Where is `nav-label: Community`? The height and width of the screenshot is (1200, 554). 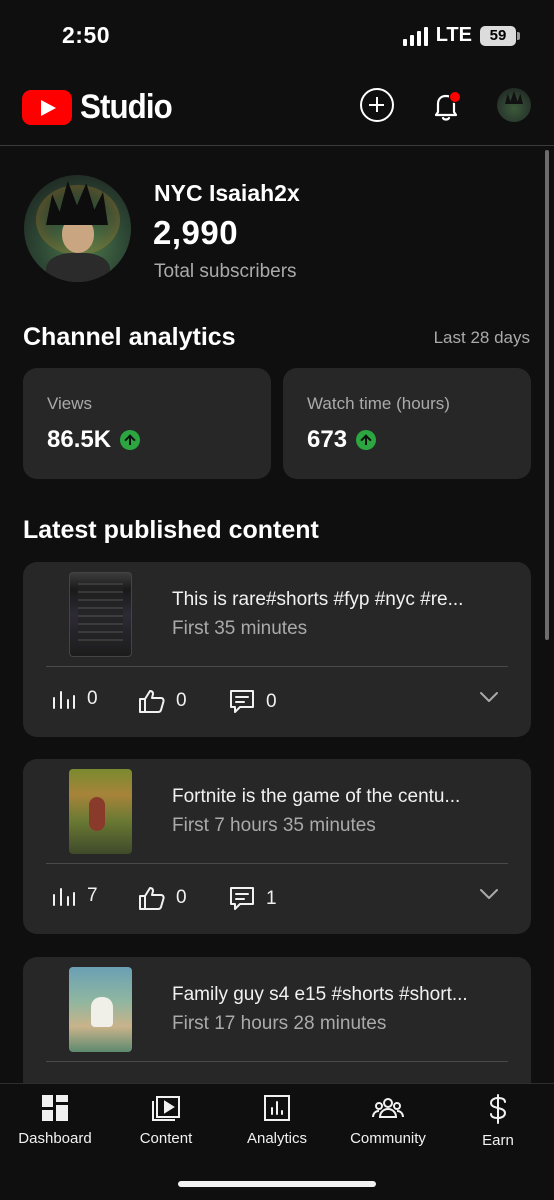
nav-label: Community is located at coordinates (388, 1138).